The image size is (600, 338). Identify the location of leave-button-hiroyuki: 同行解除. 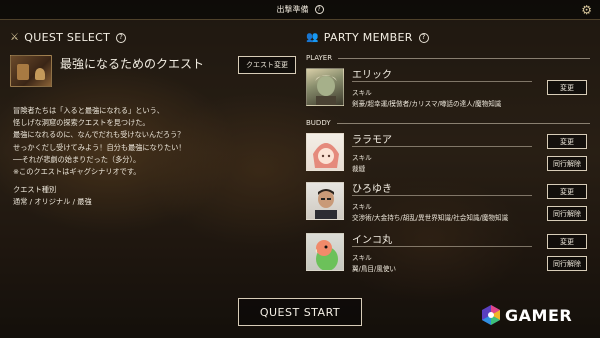
(567, 213).